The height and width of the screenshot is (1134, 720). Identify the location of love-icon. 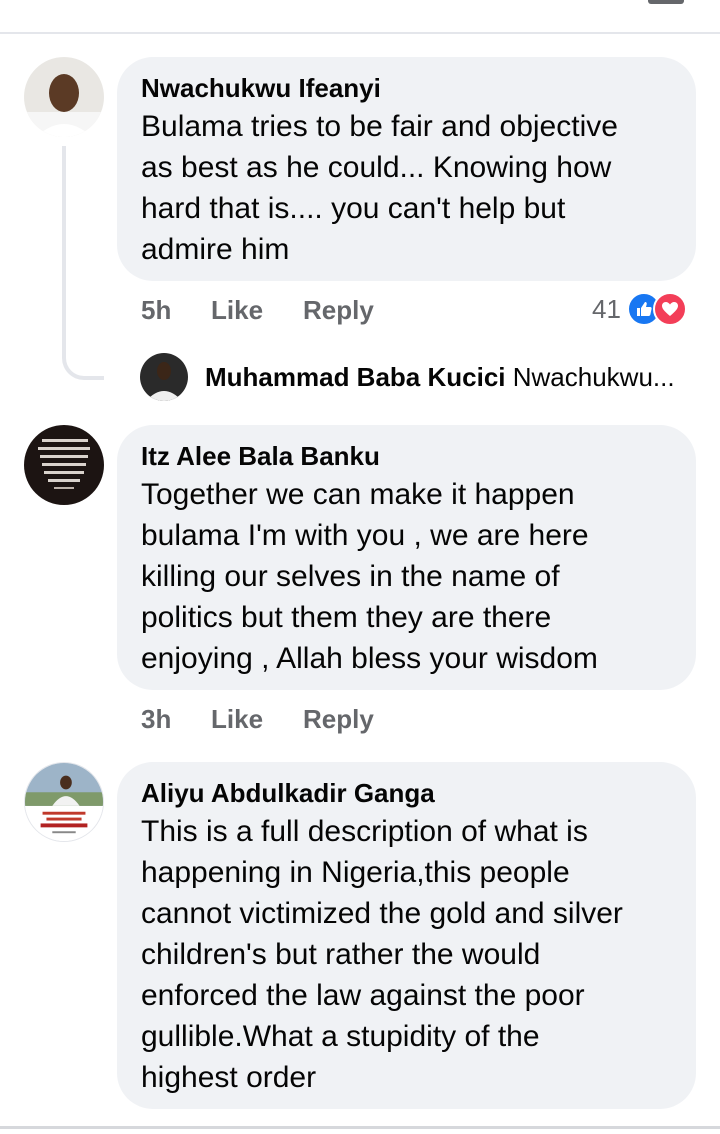
(669, 309).